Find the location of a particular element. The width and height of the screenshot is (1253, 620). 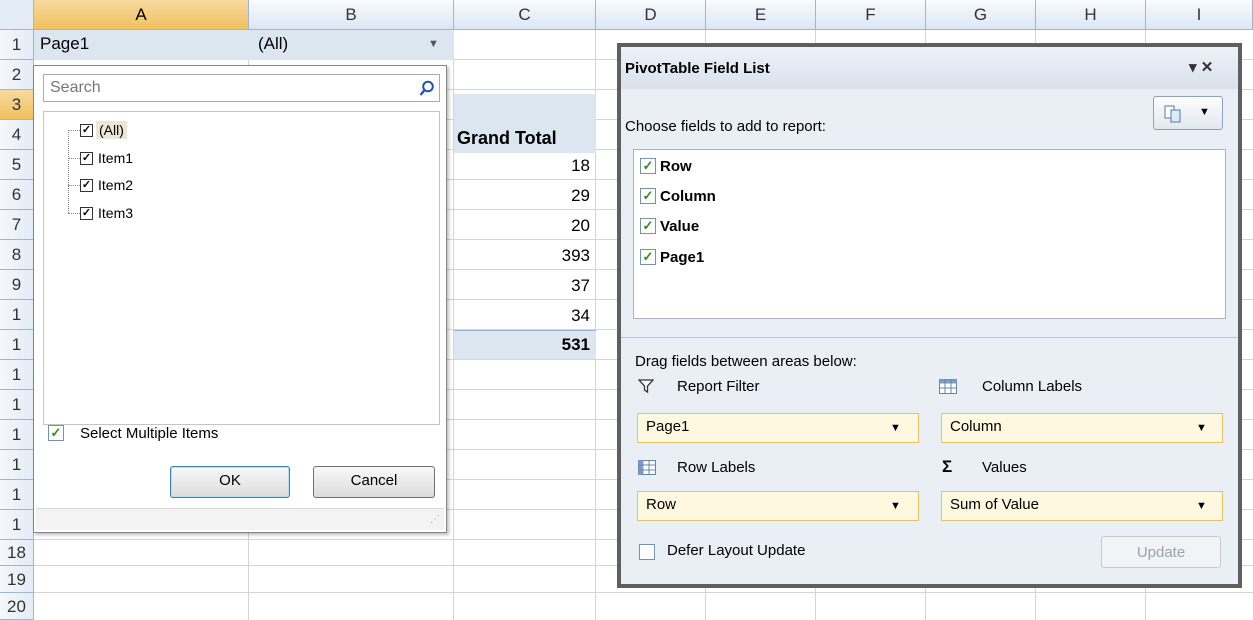

column-labels-value: Column is located at coordinates (976, 426).